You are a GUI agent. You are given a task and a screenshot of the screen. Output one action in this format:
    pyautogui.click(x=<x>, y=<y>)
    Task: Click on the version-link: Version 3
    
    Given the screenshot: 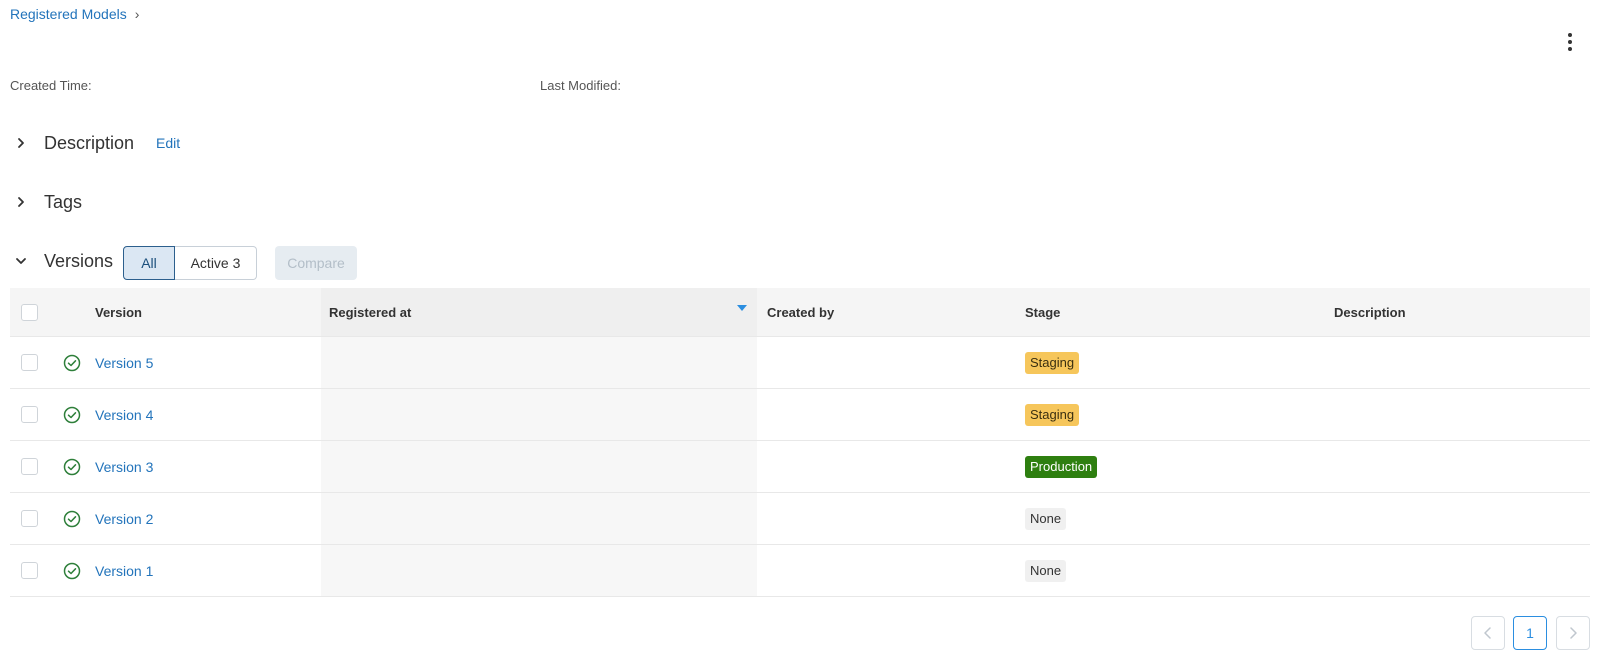 What is the action you would take?
    pyautogui.click(x=124, y=467)
    